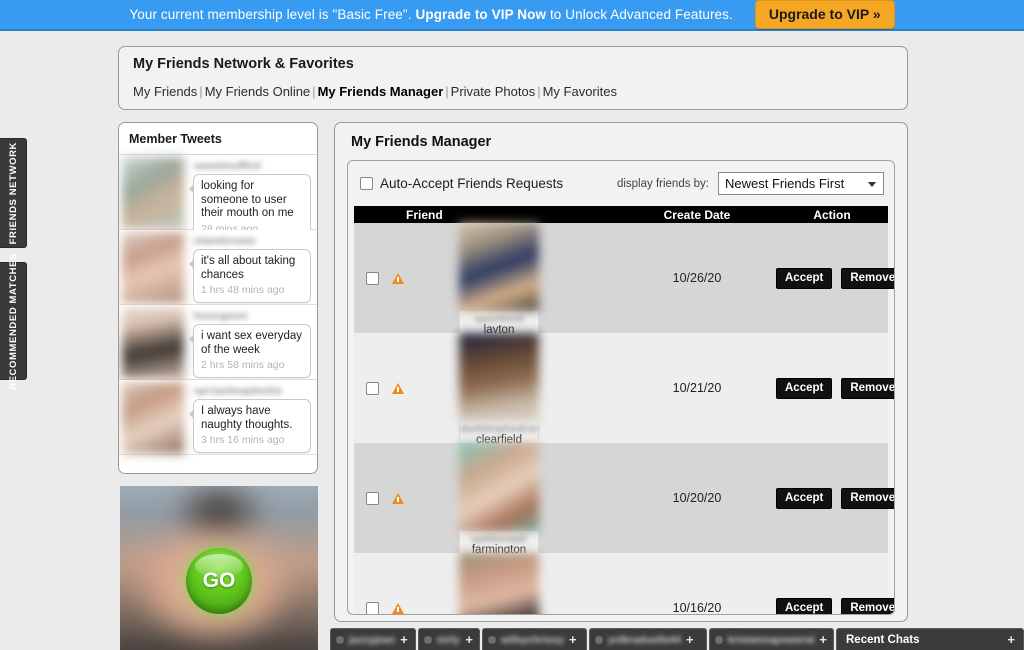 This screenshot has height=650, width=1024. Describe the element at coordinates (785, 183) in the screenshot. I see `sort-order-value: Newest Friends First` at that location.